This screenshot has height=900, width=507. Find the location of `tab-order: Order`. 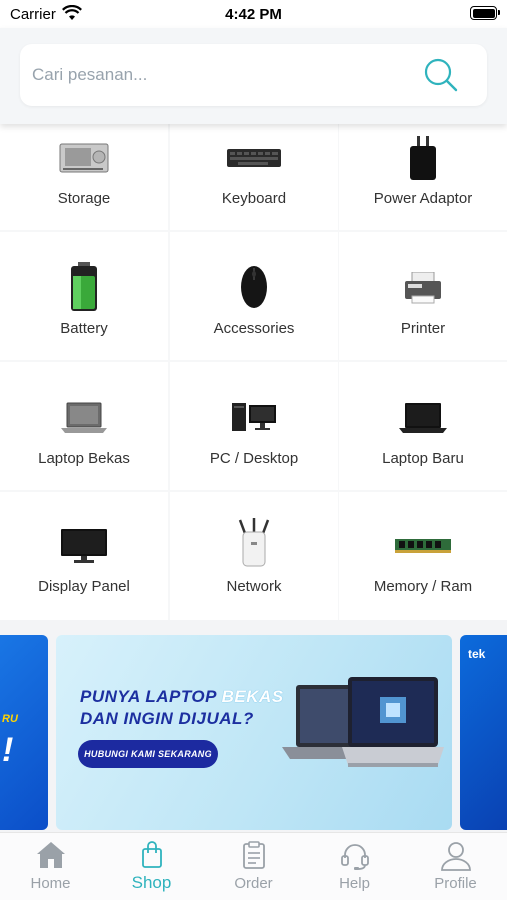

tab-order: Order is located at coordinates (253, 866).